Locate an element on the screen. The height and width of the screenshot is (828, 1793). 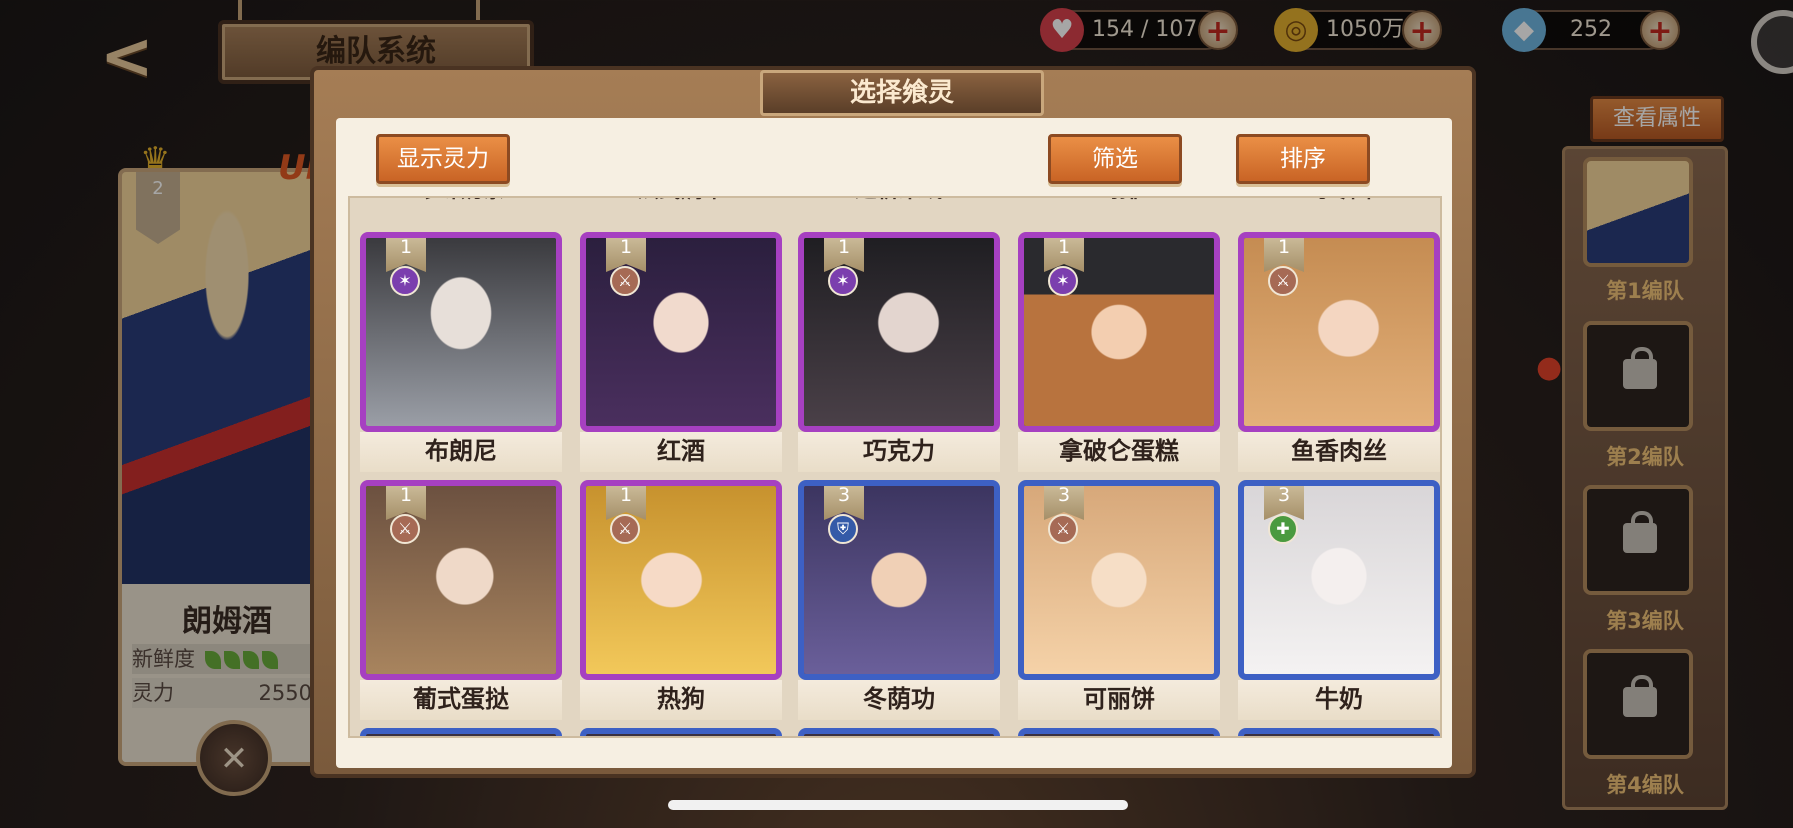
character-card: 3 ⛨ 冬荫功 is located at coordinates (899, 602).